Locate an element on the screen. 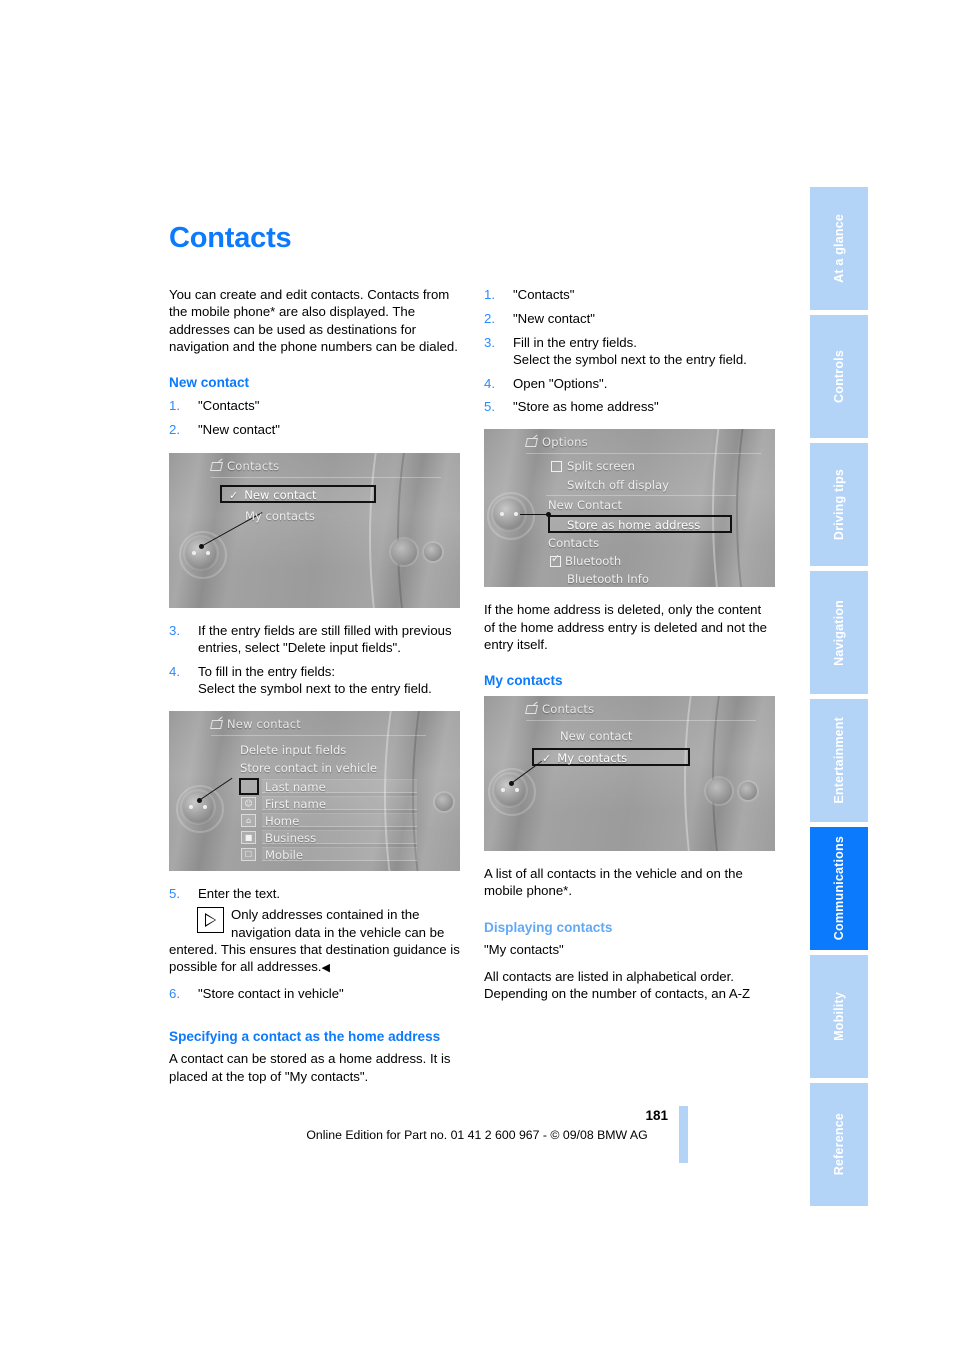 Image resolution: width=954 pixels, height=1350 pixels. heading-specifying-home-address: Specifying a contact as the home address is located at coordinates (305, 1037).